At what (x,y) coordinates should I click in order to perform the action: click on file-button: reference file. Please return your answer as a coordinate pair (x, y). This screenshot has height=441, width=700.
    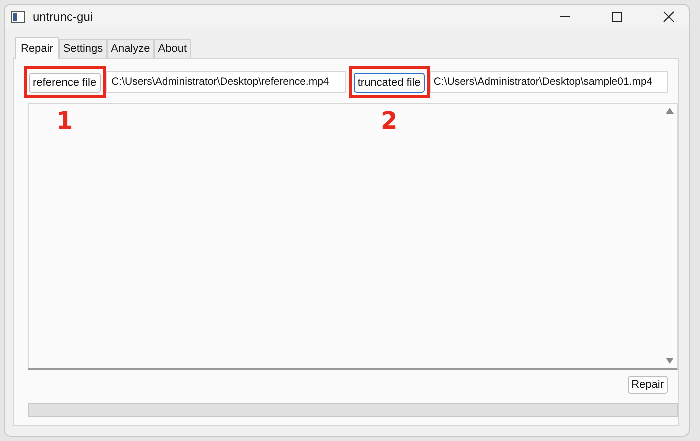
    Looking at the image, I should click on (65, 83).